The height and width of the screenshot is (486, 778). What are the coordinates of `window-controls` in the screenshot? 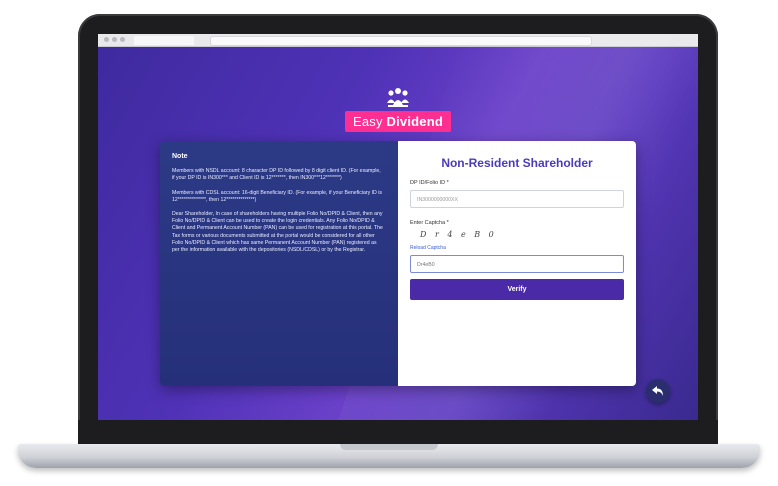 It's located at (114, 39).